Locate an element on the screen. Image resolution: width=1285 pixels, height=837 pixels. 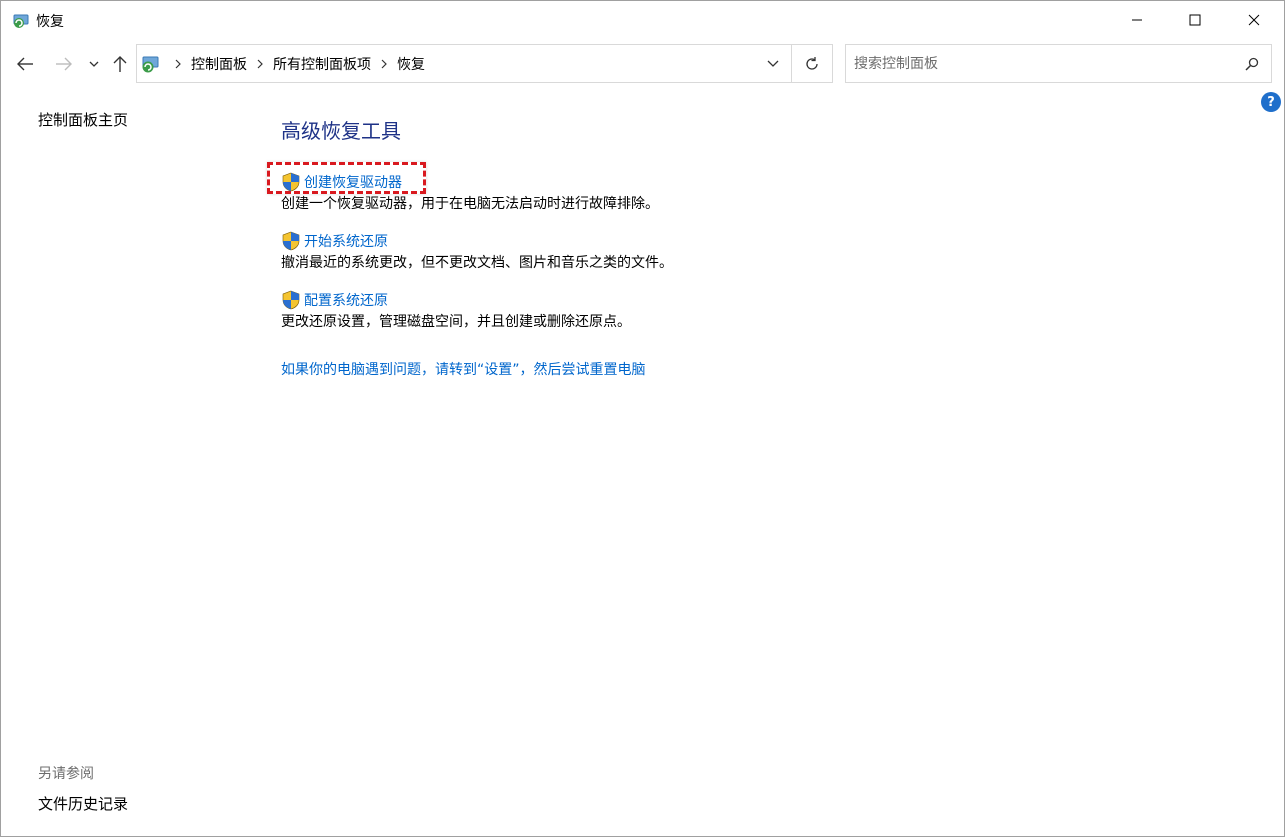
close-icon is located at coordinates (1254, 20).